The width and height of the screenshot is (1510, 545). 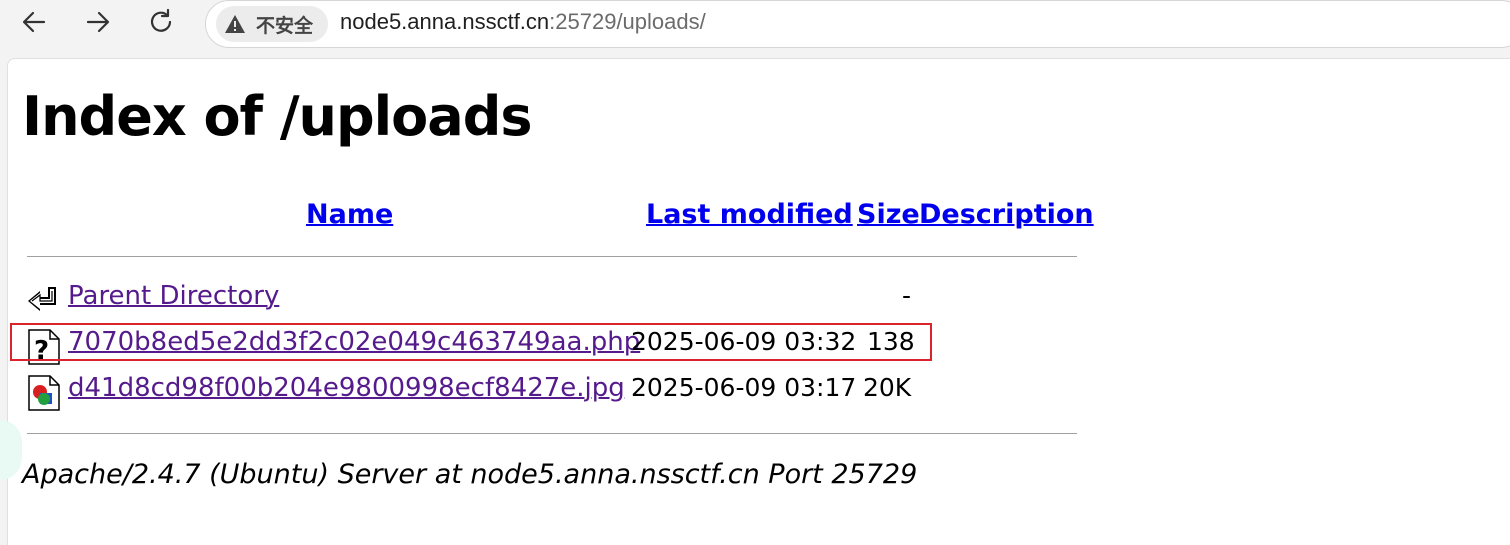 What do you see at coordinates (744, 387) in the screenshot?
I see `file-date: 2025-06-09 03:17` at bounding box center [744, 387].